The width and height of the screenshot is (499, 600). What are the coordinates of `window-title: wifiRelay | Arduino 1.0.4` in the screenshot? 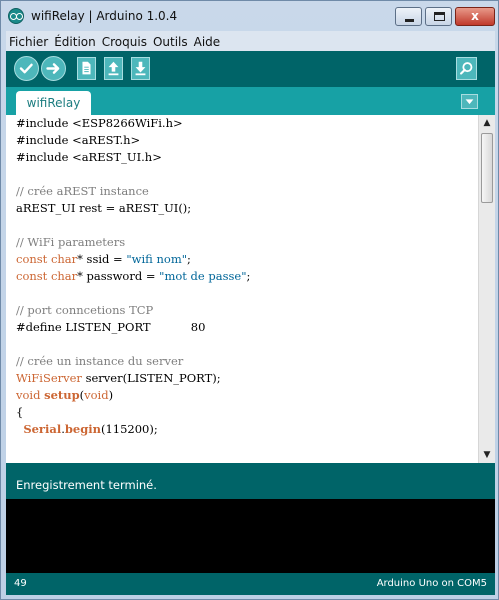 It's located at (104, 16).